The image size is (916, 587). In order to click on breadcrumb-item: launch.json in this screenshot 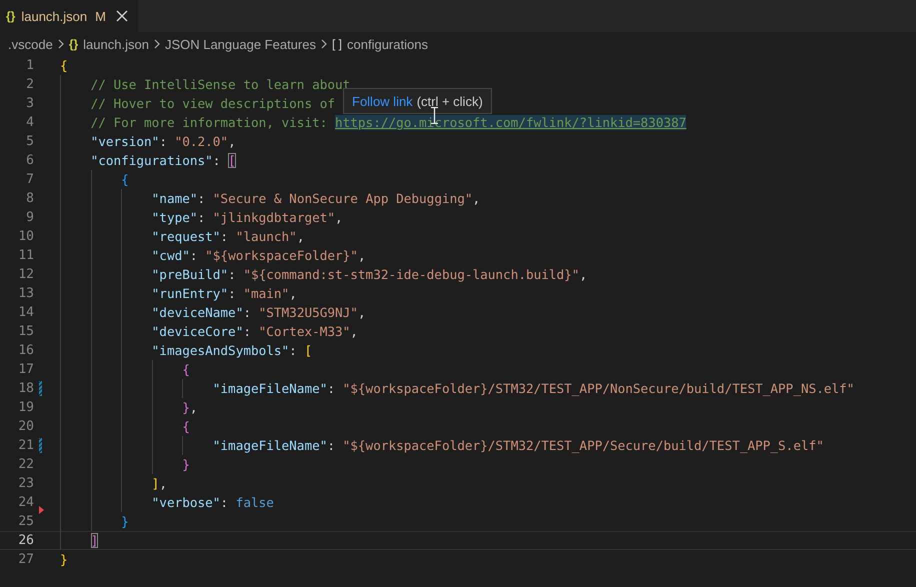, I will do `click(116, 44)`.